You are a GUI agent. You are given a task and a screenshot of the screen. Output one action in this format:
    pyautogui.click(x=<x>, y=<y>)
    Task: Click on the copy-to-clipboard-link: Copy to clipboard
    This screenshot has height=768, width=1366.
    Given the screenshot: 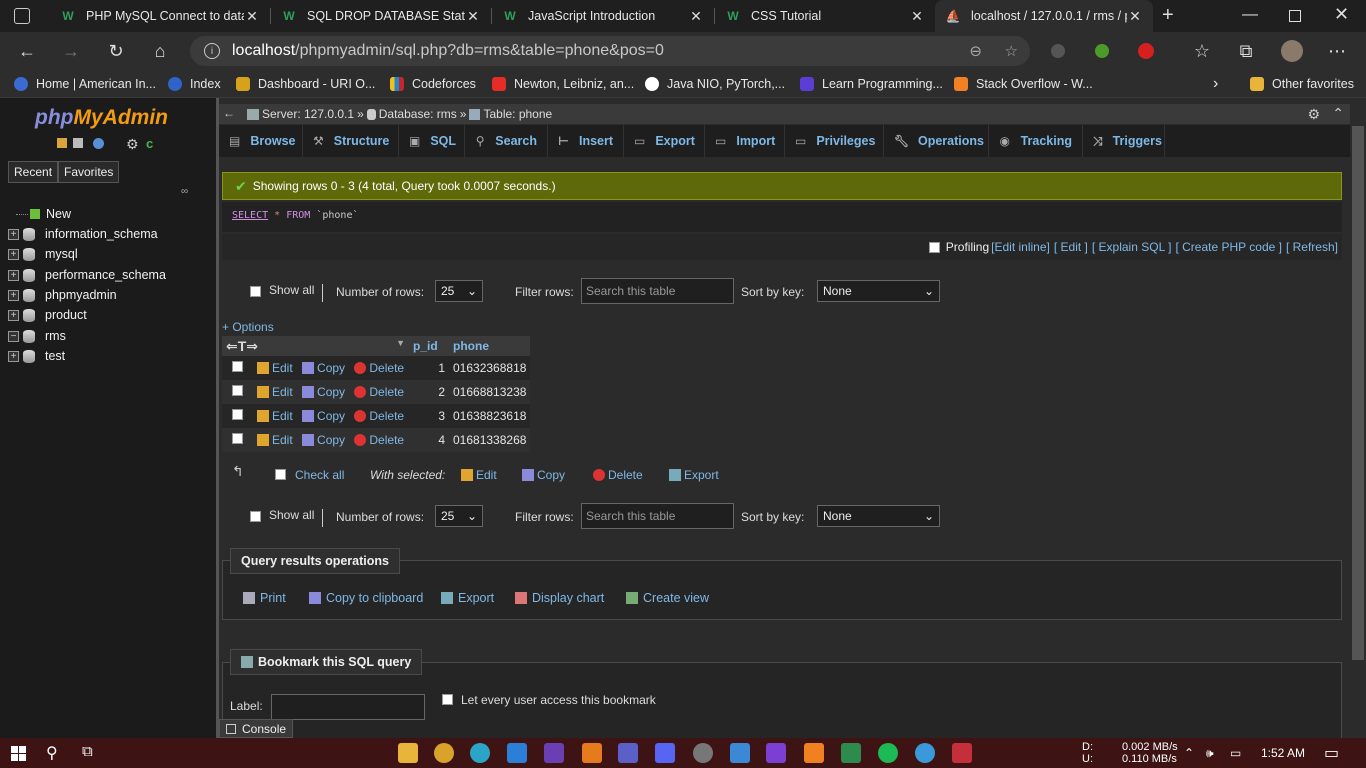 What is the action you would take?
    pyautogui.click(x=366, y=598)
    